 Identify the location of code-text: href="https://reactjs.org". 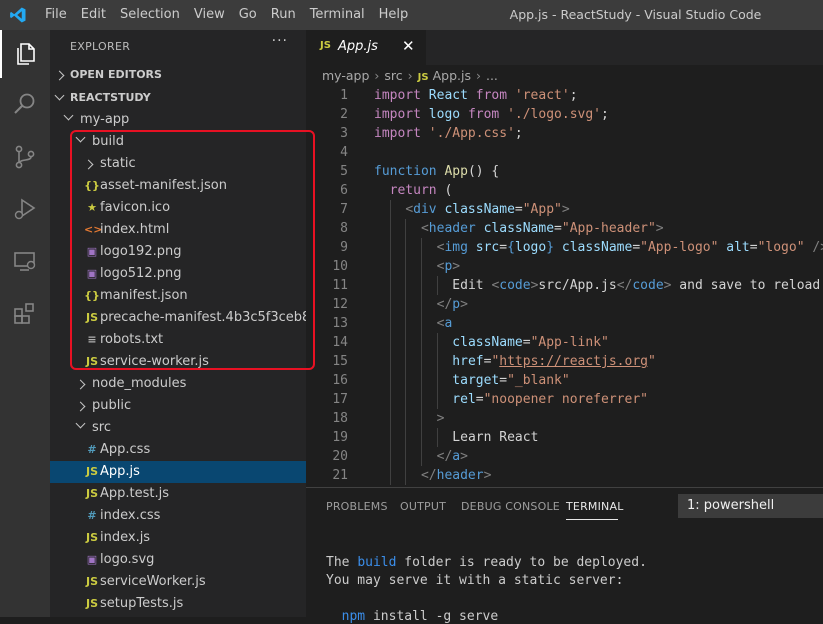
(554, 361).